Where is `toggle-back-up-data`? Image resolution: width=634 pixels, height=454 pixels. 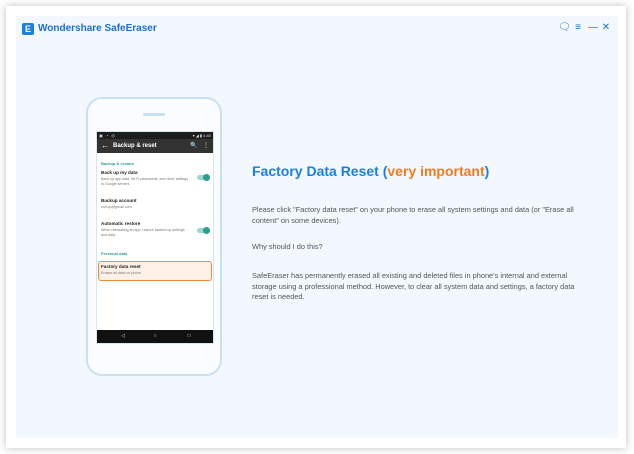 toggle-back-up-data is located at coordinates (203, 177).